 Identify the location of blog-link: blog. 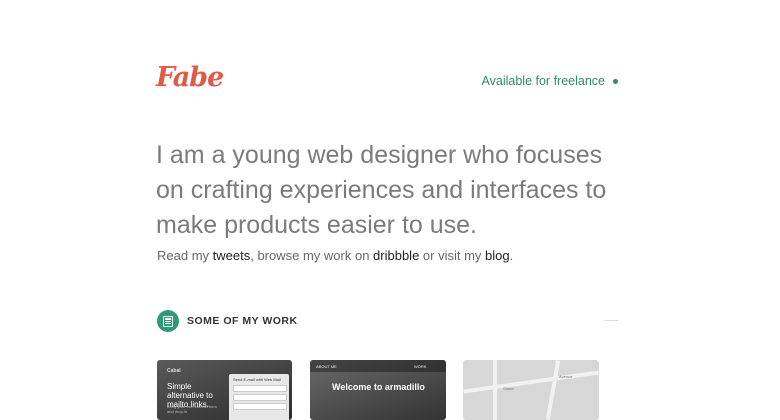
(497, 255).